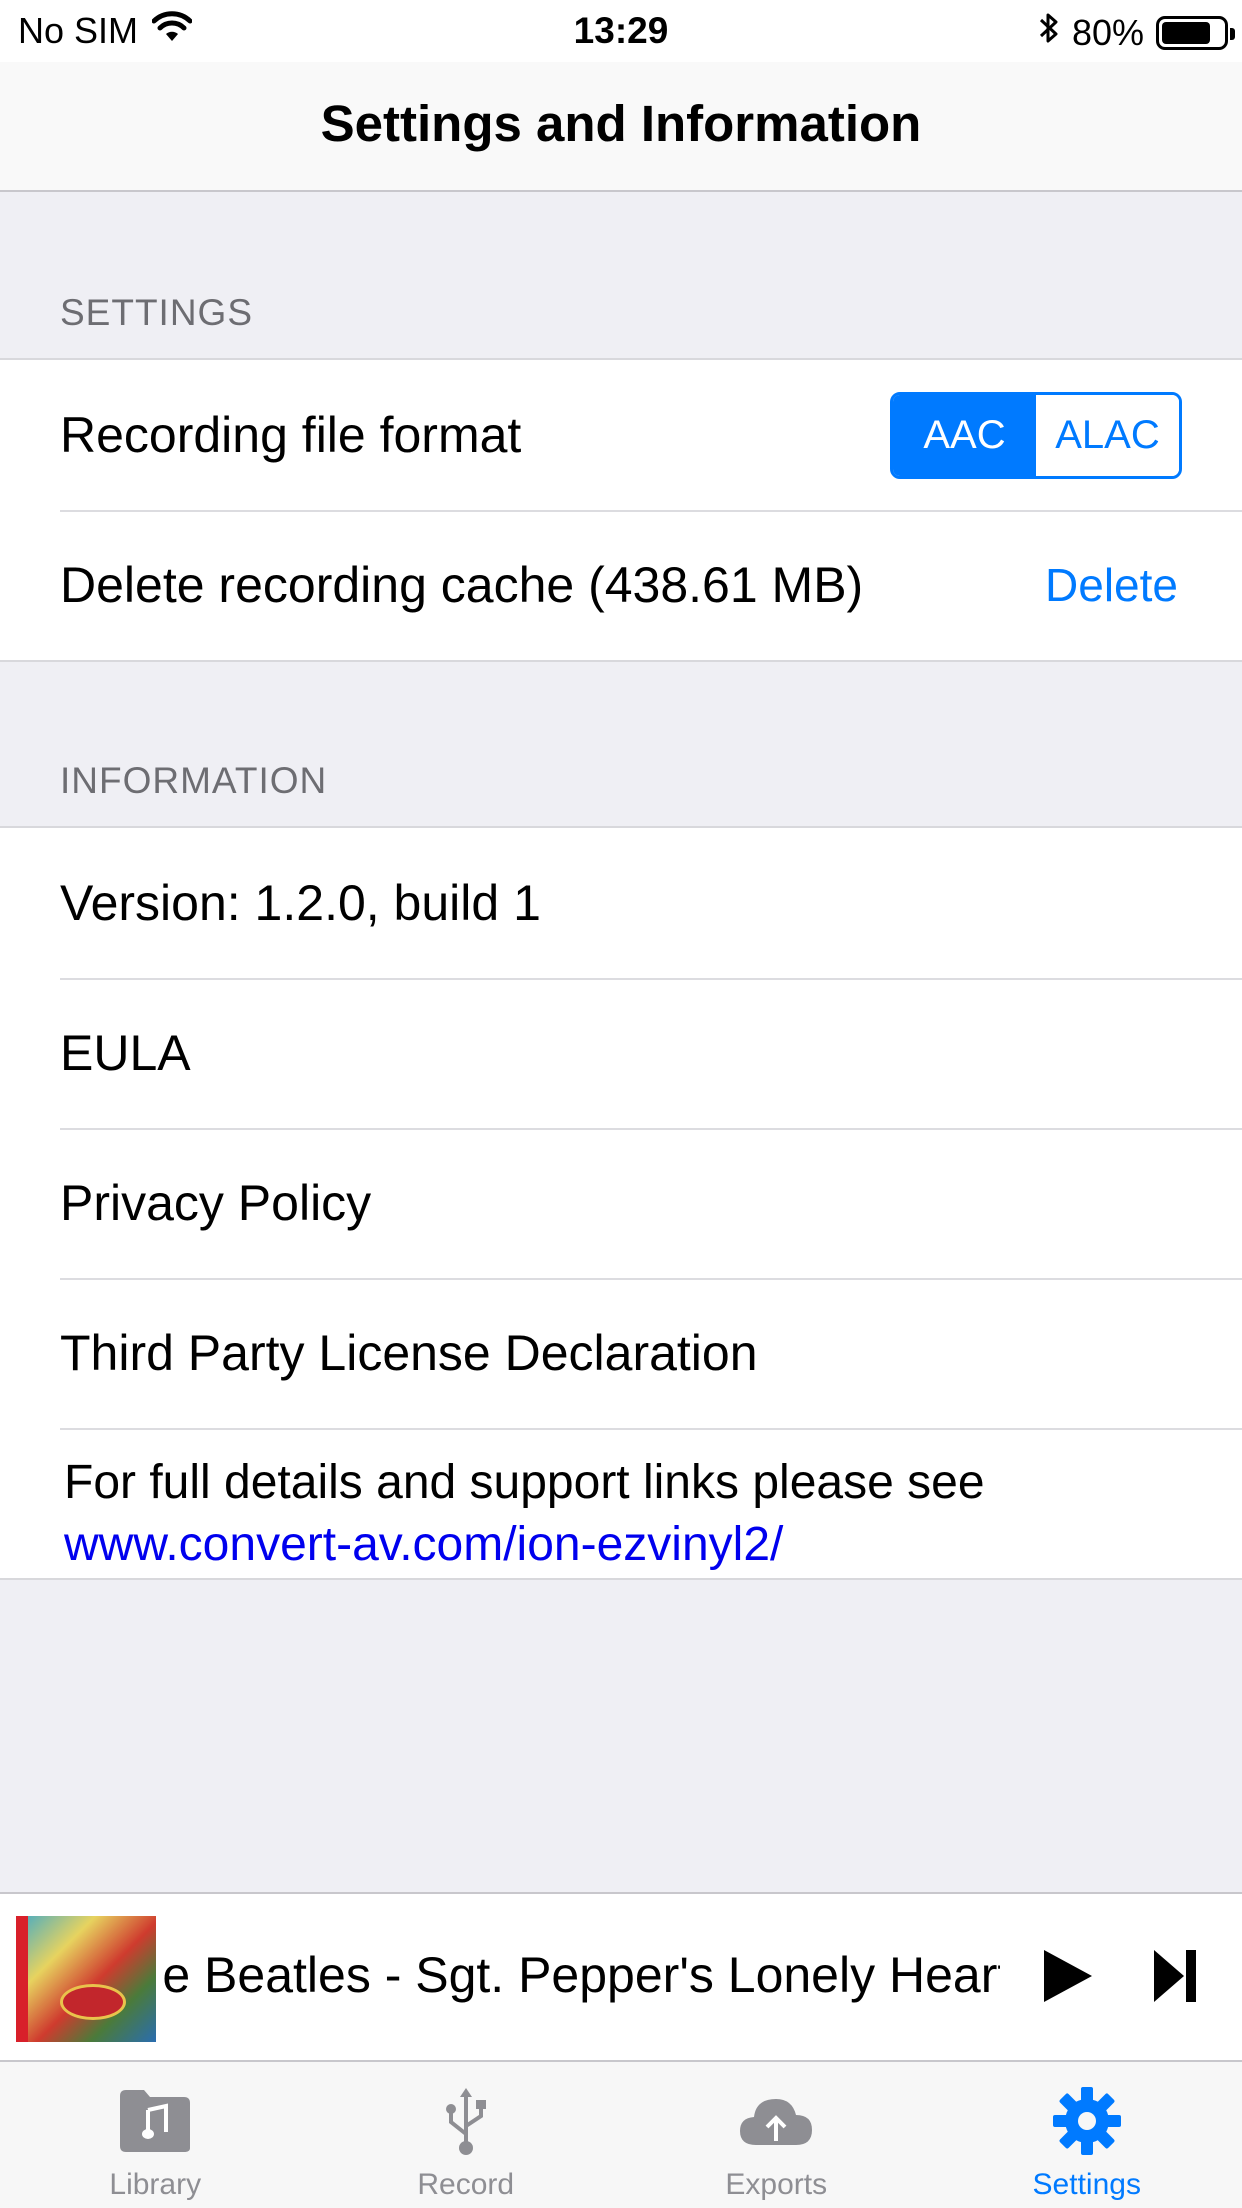 Image resolution: width=1242 pixels, height=2208 pixels. I want to click on tab-record: Record, so click(466, 2135).